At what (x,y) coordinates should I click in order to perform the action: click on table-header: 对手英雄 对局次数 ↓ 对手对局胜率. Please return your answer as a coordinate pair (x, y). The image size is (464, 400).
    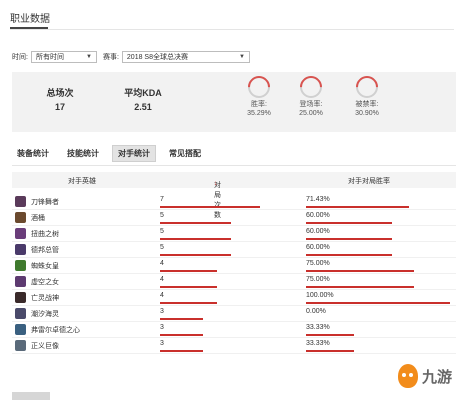
    Looking at the image, I should click on (234, 195).